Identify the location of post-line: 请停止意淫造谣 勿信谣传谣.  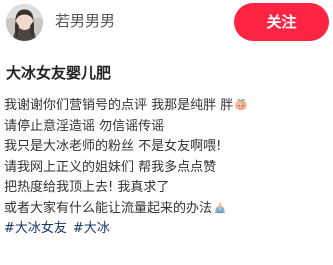
(167, 127).